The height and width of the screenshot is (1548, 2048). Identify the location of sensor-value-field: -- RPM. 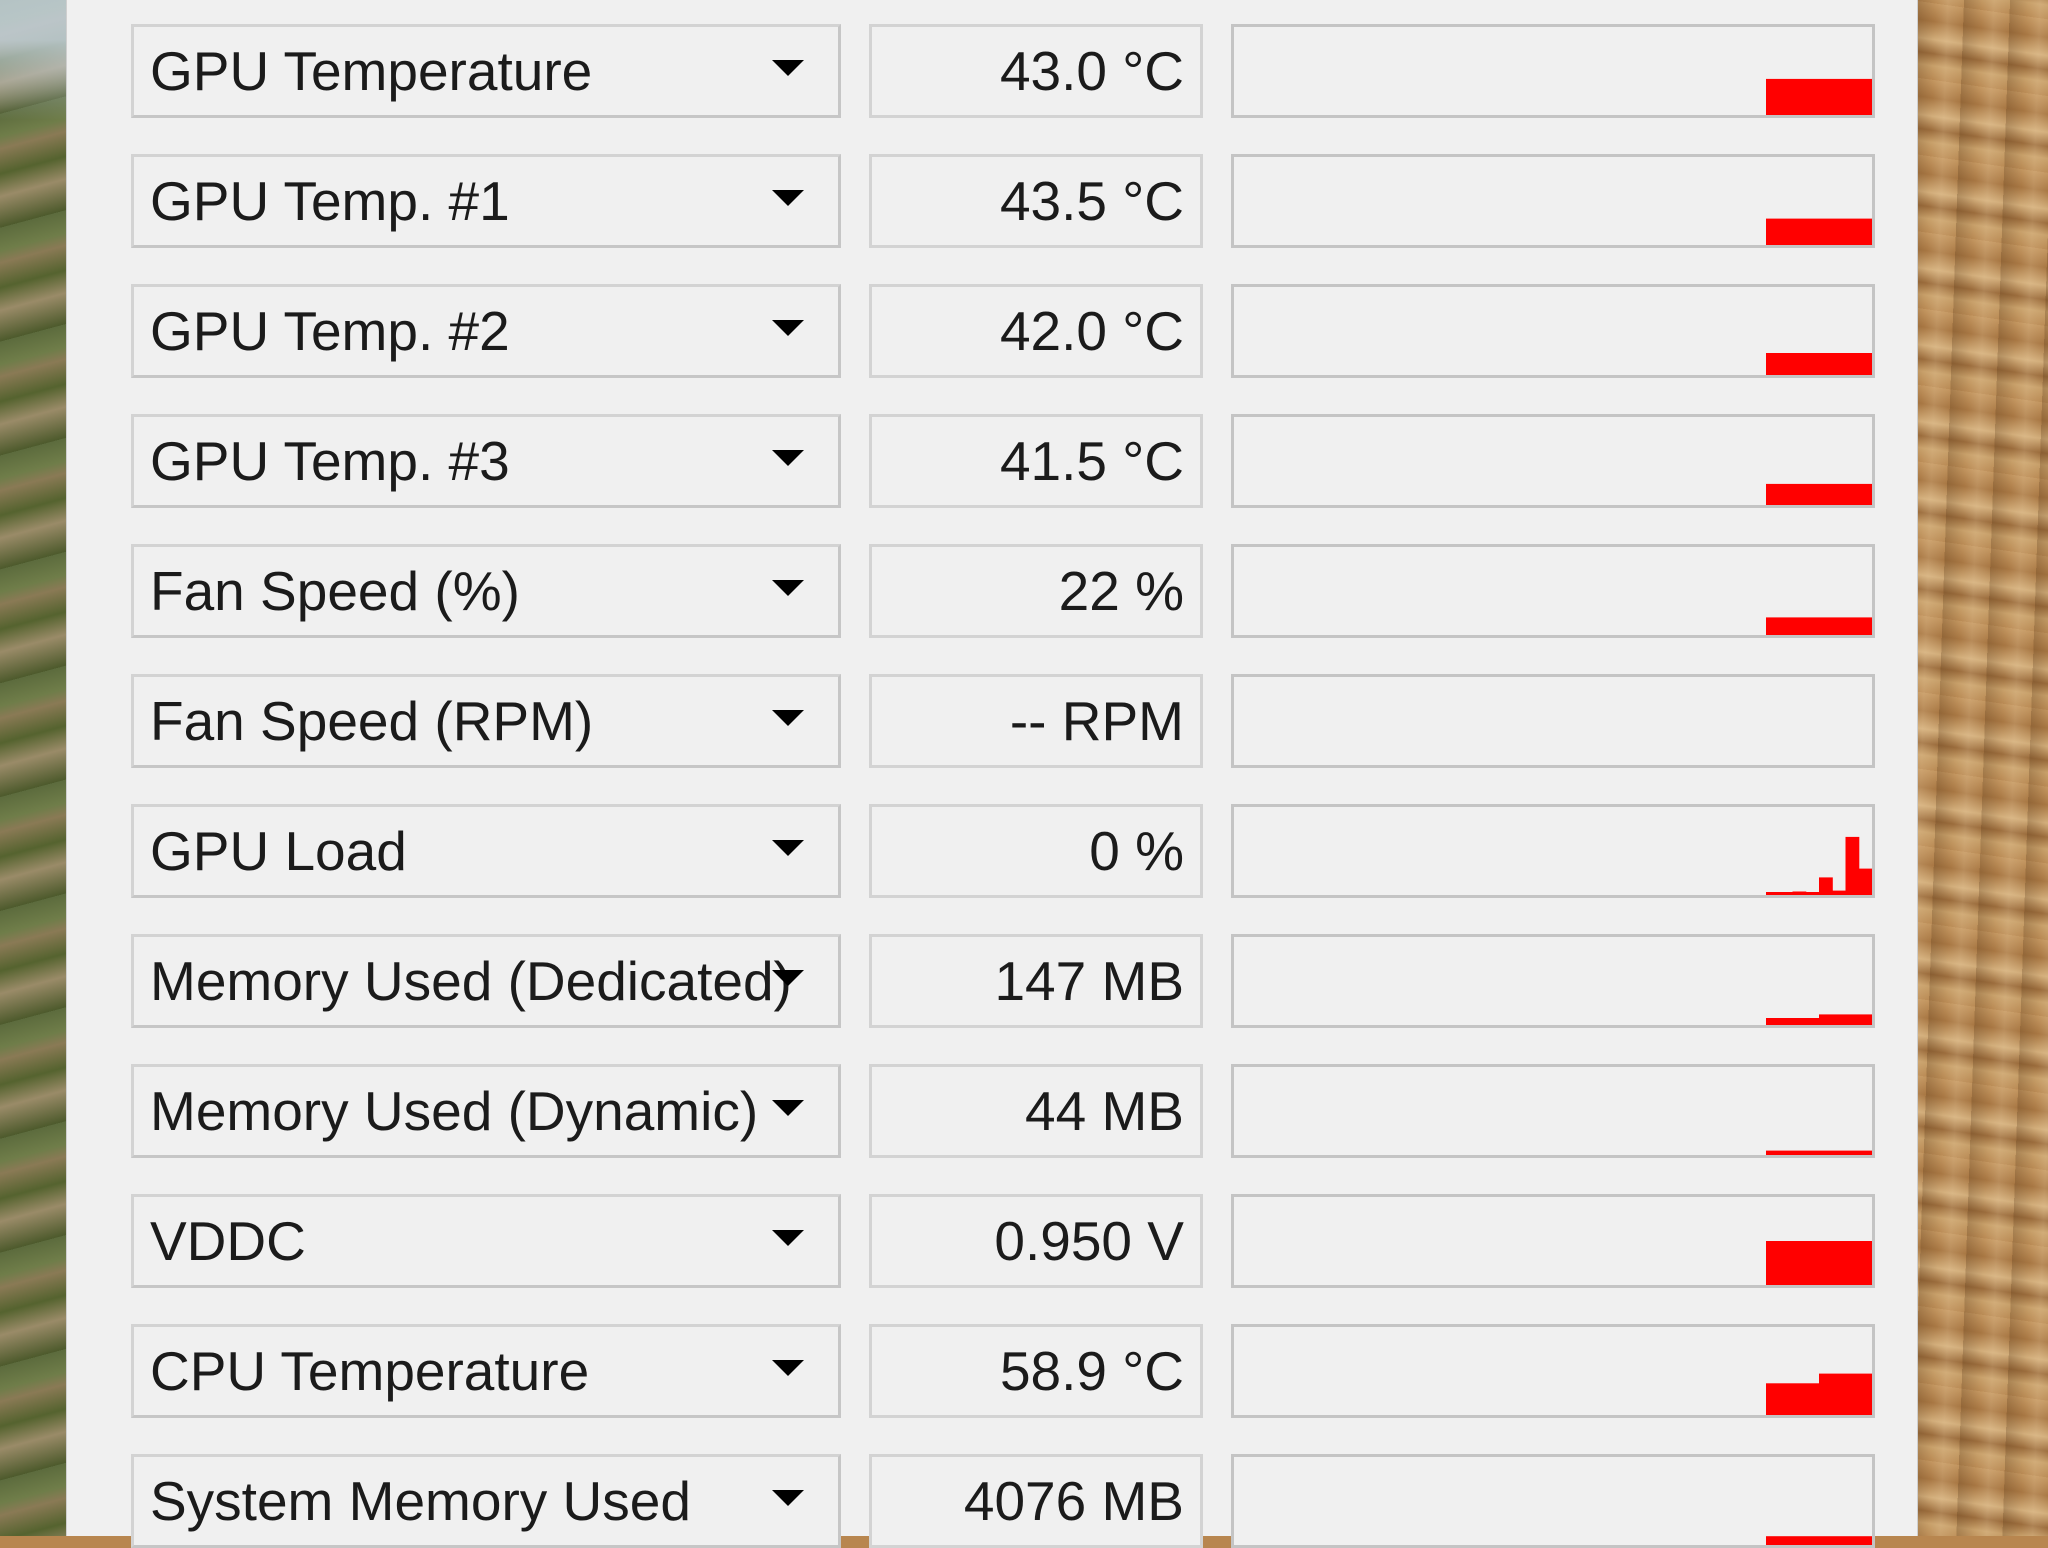
(1036, 721).